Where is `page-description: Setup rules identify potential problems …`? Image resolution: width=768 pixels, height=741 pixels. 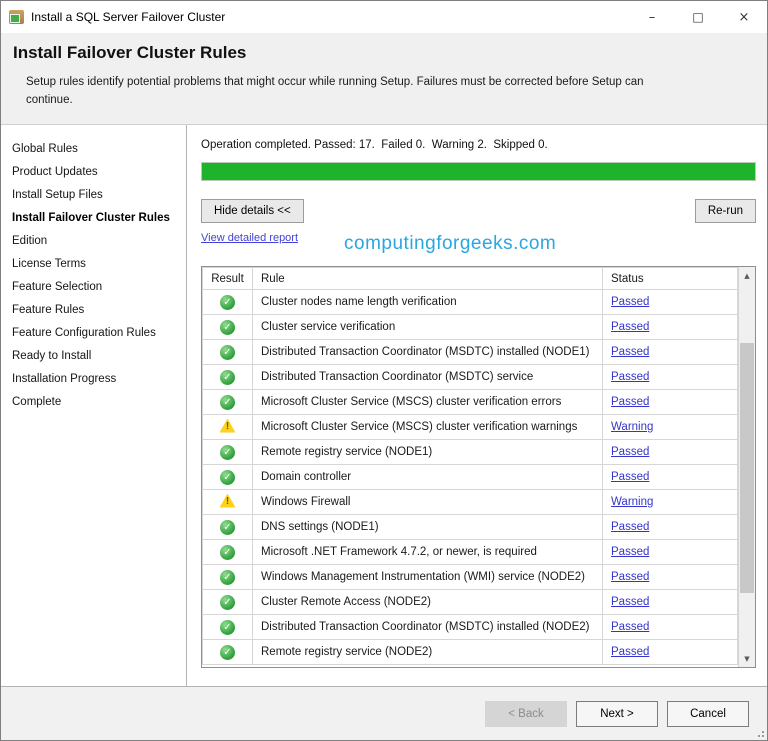
page-description: Setup rules identify potential problems … is located at coordinates (335, 91).